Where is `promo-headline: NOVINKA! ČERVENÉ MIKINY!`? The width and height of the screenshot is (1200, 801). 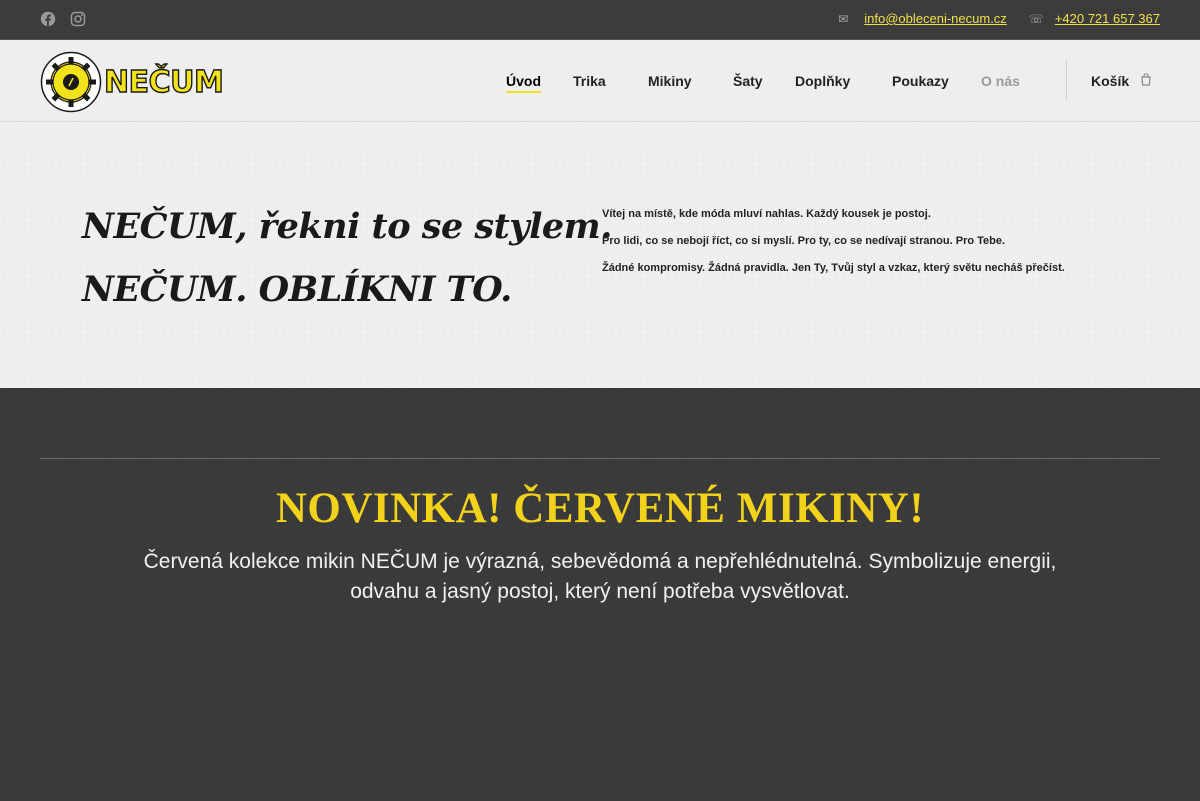 promo-headline: NOVINKA! ČERVENÉ MIKINY! is located at coordinates (600, 508).